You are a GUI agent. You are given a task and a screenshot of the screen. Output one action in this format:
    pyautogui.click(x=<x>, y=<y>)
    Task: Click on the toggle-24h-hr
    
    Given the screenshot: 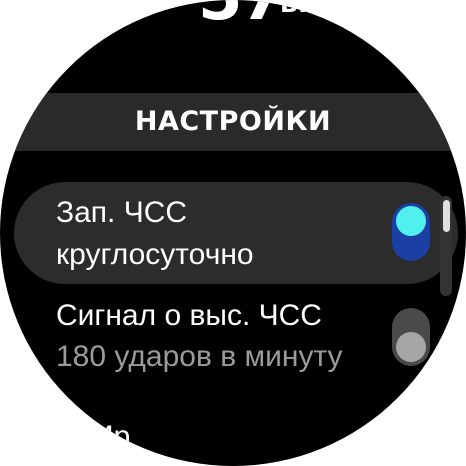 What is the action you would take?
    pyautogui.click(x=411, y=232)
    